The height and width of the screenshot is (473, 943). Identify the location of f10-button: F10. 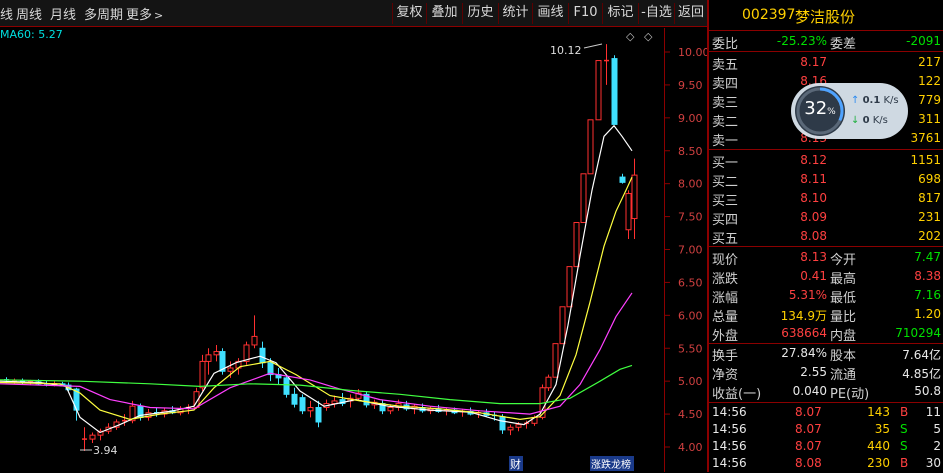
(585, 13).